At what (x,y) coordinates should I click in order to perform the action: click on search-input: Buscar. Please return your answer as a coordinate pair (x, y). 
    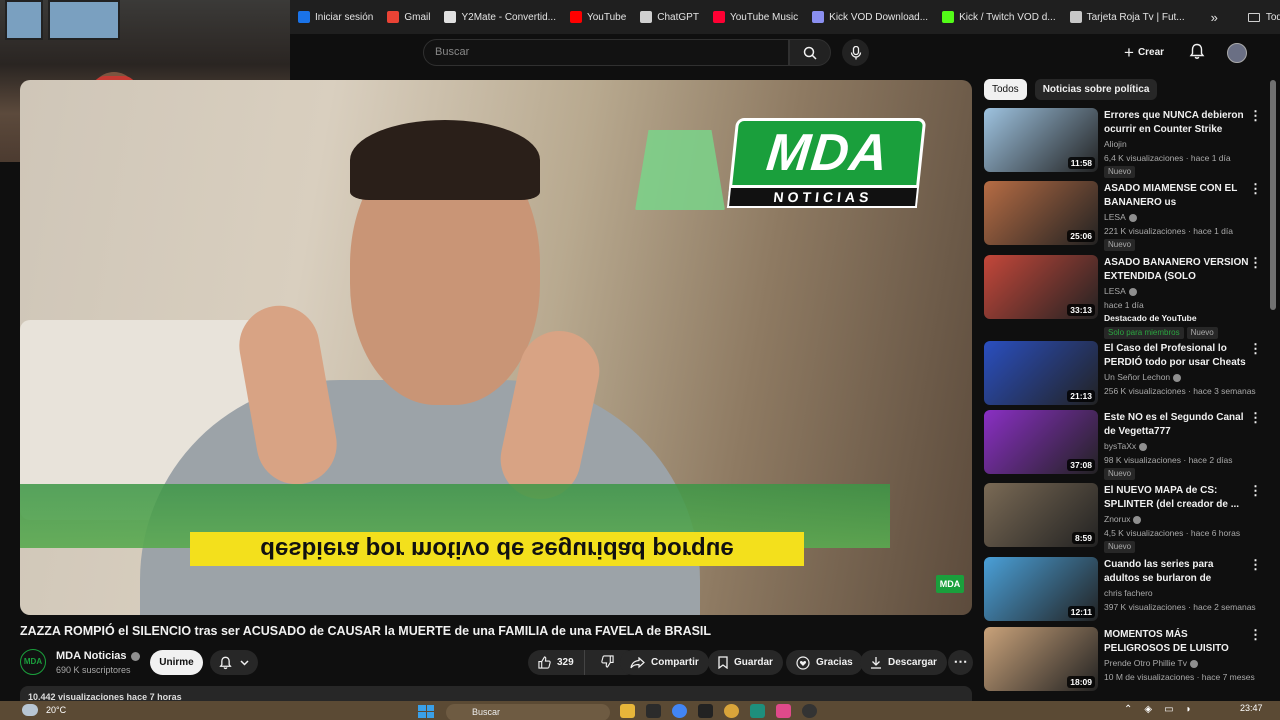
    Looking at the image, I should click on (606, 52).